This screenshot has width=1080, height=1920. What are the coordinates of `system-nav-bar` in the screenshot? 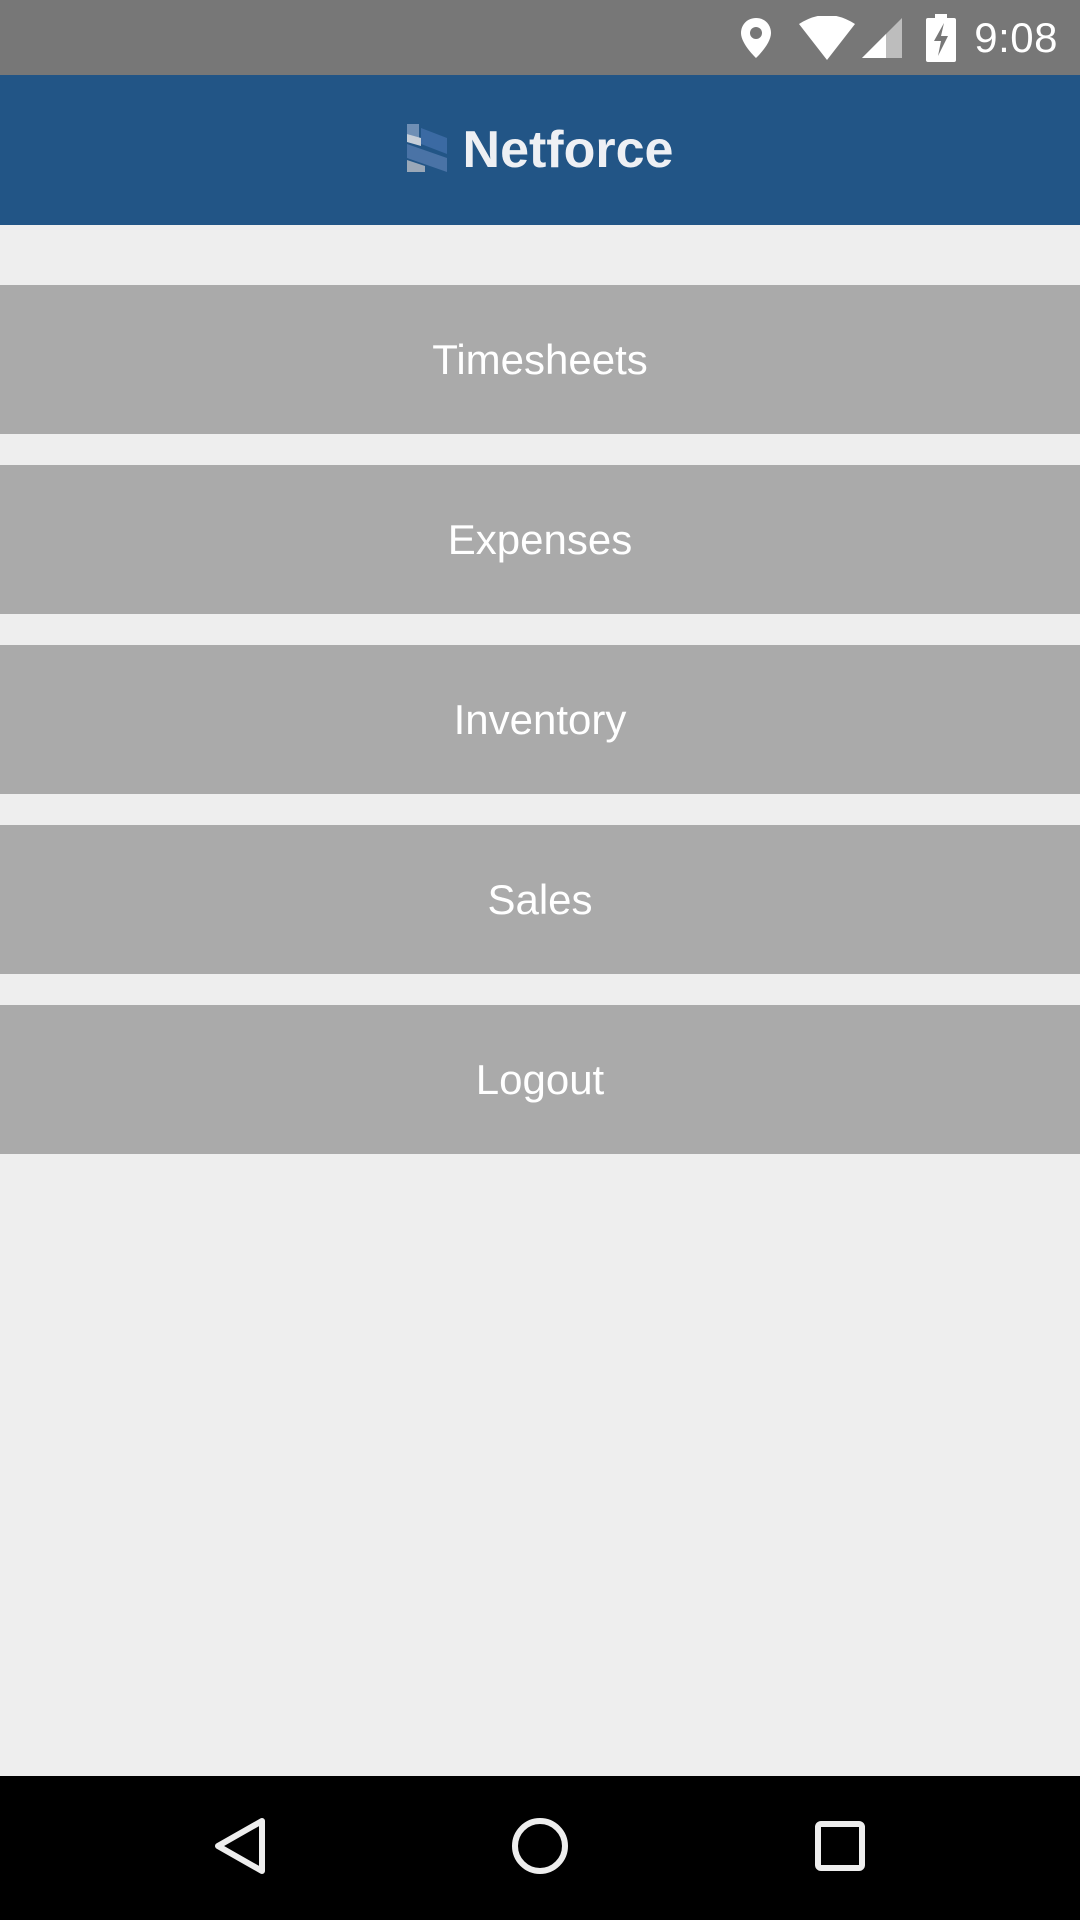 It's located at (540, 1848).